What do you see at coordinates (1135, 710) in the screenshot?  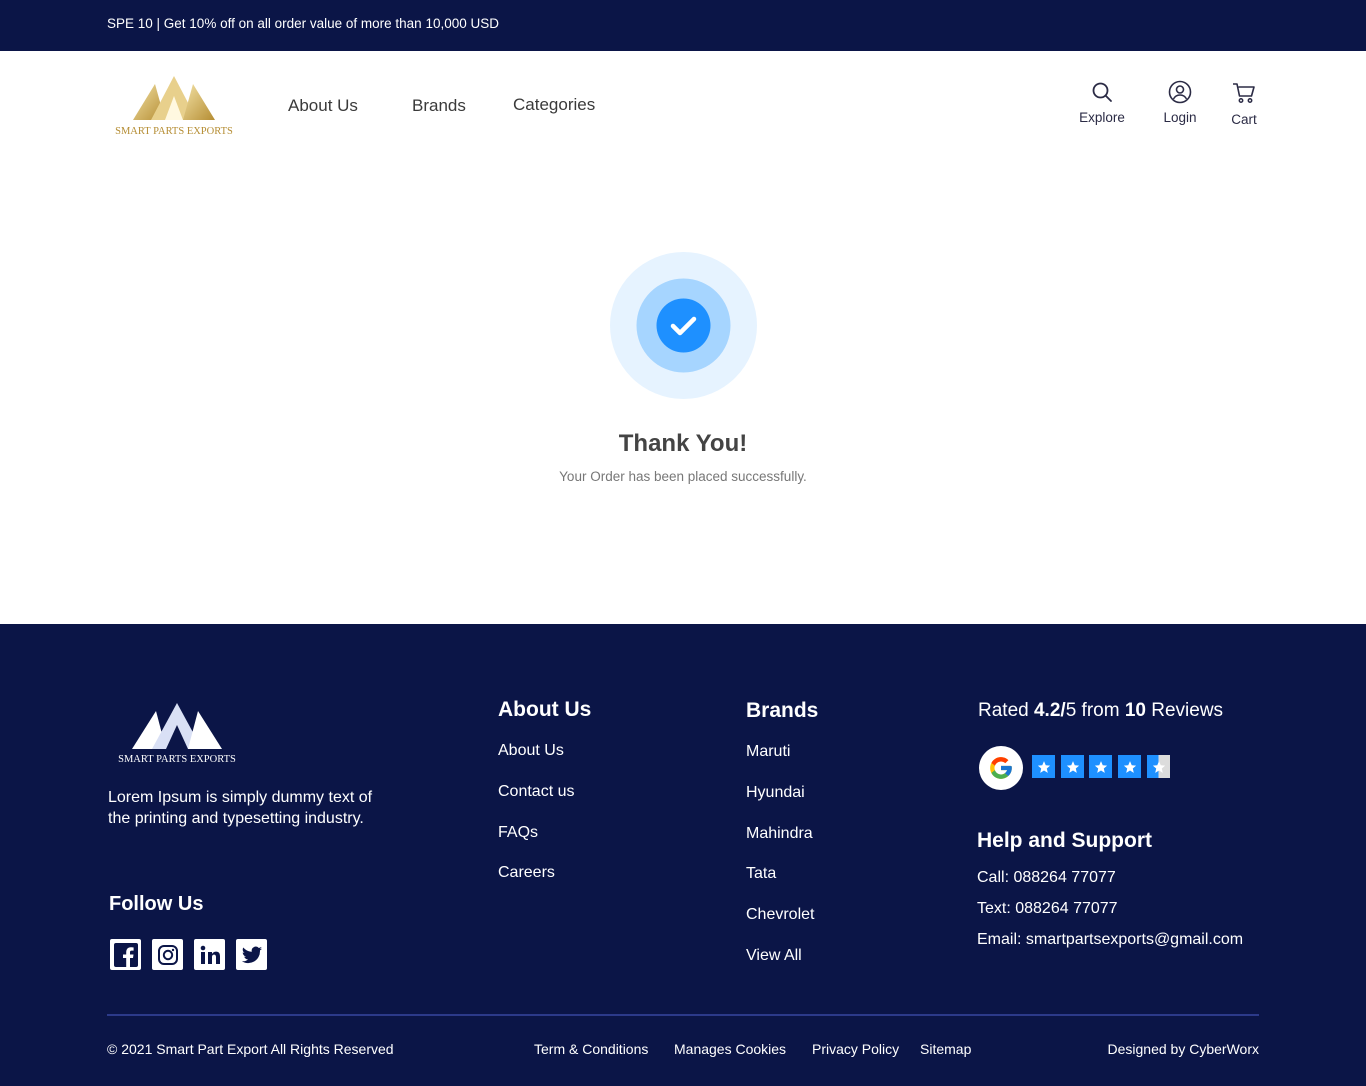 I see `rating-count: 10` at bounding box center [1135, 710].